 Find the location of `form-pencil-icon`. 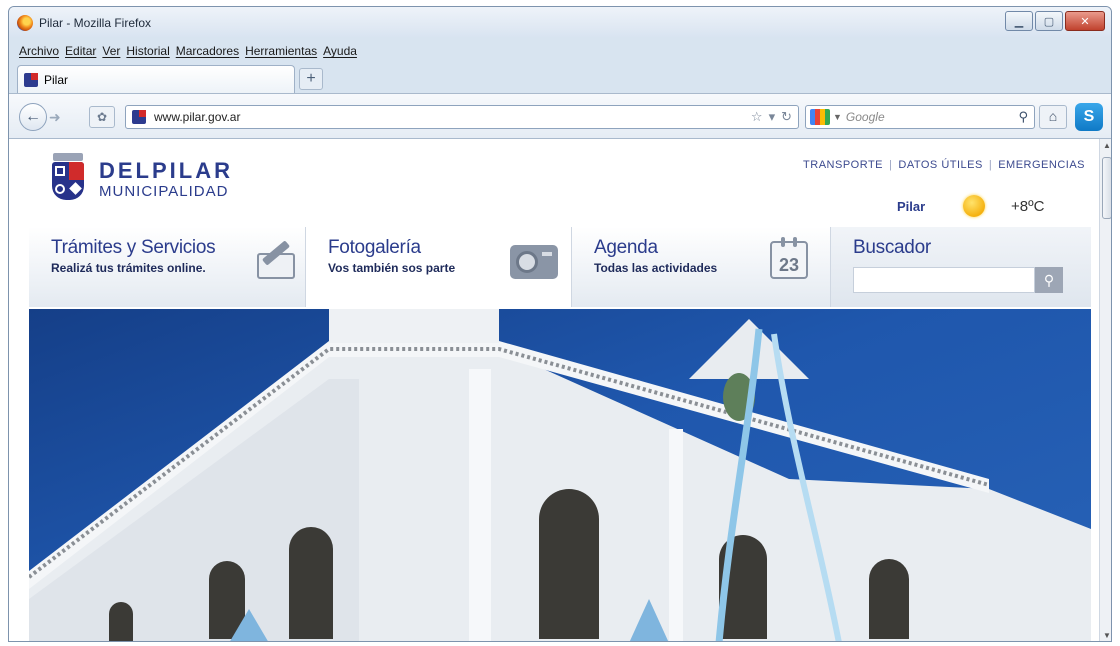

form-pencil-icon is located at coordinates (274, 260).